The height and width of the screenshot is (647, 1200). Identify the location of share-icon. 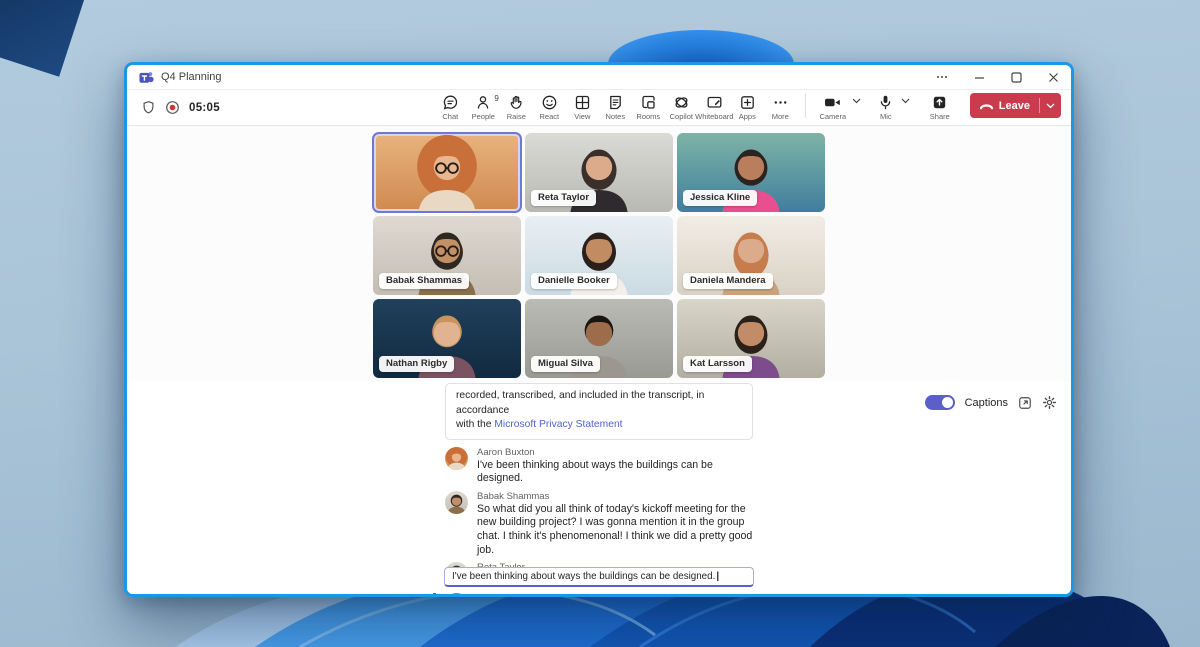
(939, 102).